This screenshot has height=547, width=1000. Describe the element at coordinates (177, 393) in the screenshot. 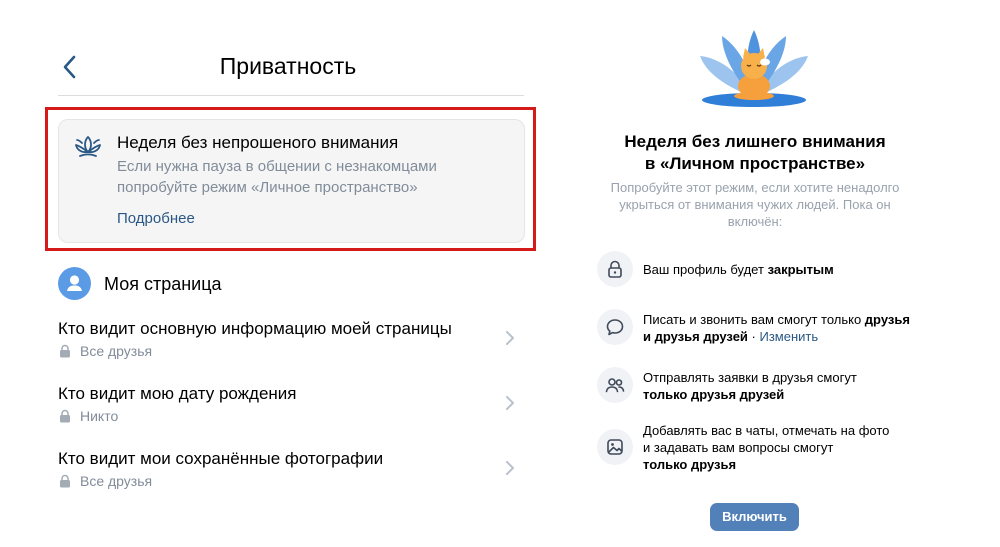

I see `setting-title: Кто видит мою дату рождения` at that location.